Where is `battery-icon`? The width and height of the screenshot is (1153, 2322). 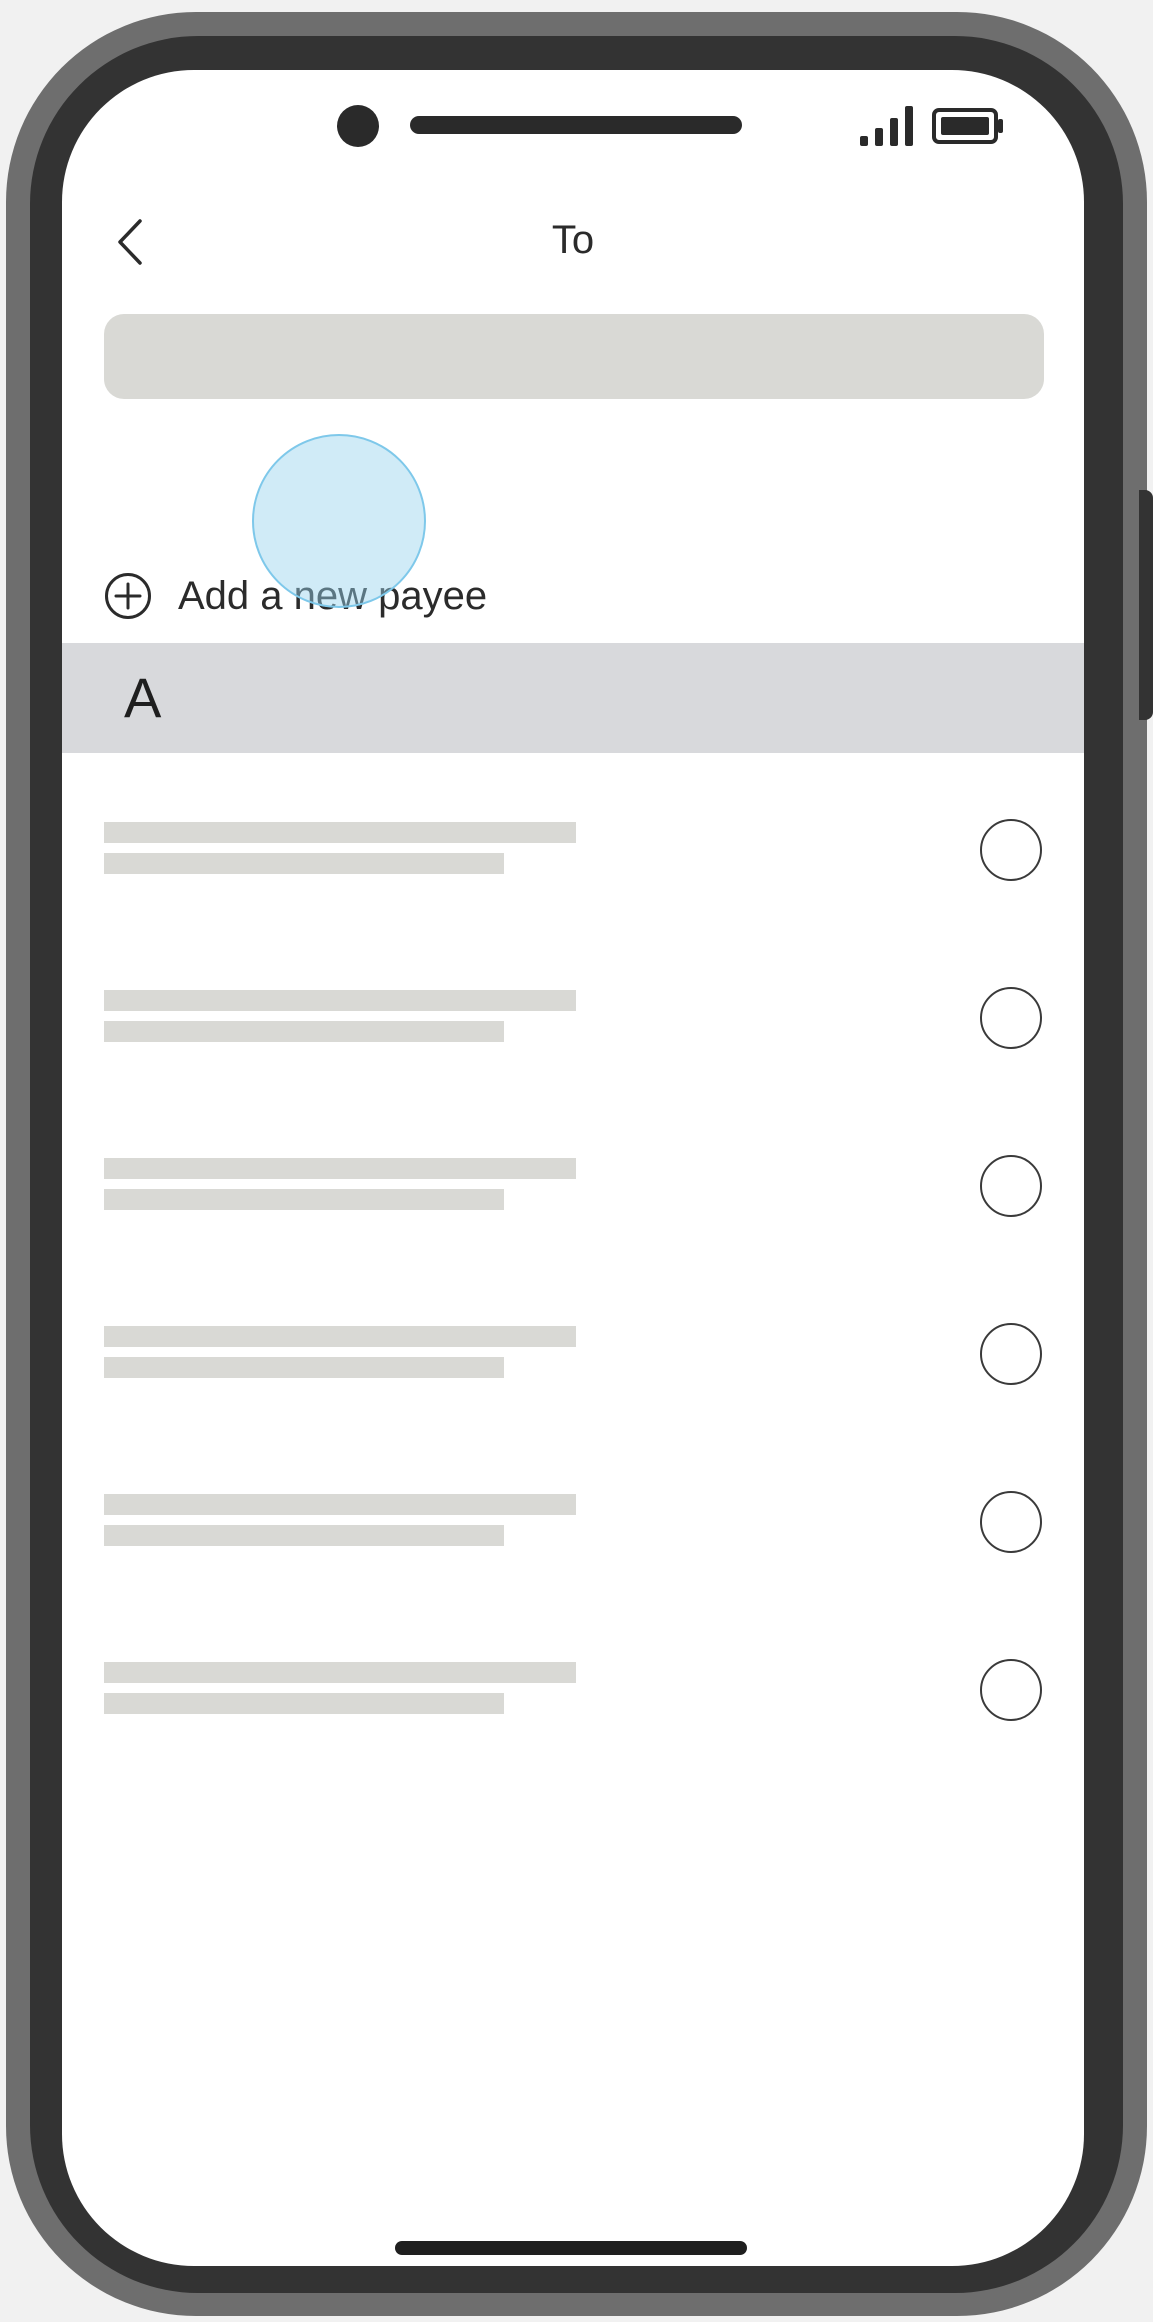
battery-icon is located at coordinates (967, 126).